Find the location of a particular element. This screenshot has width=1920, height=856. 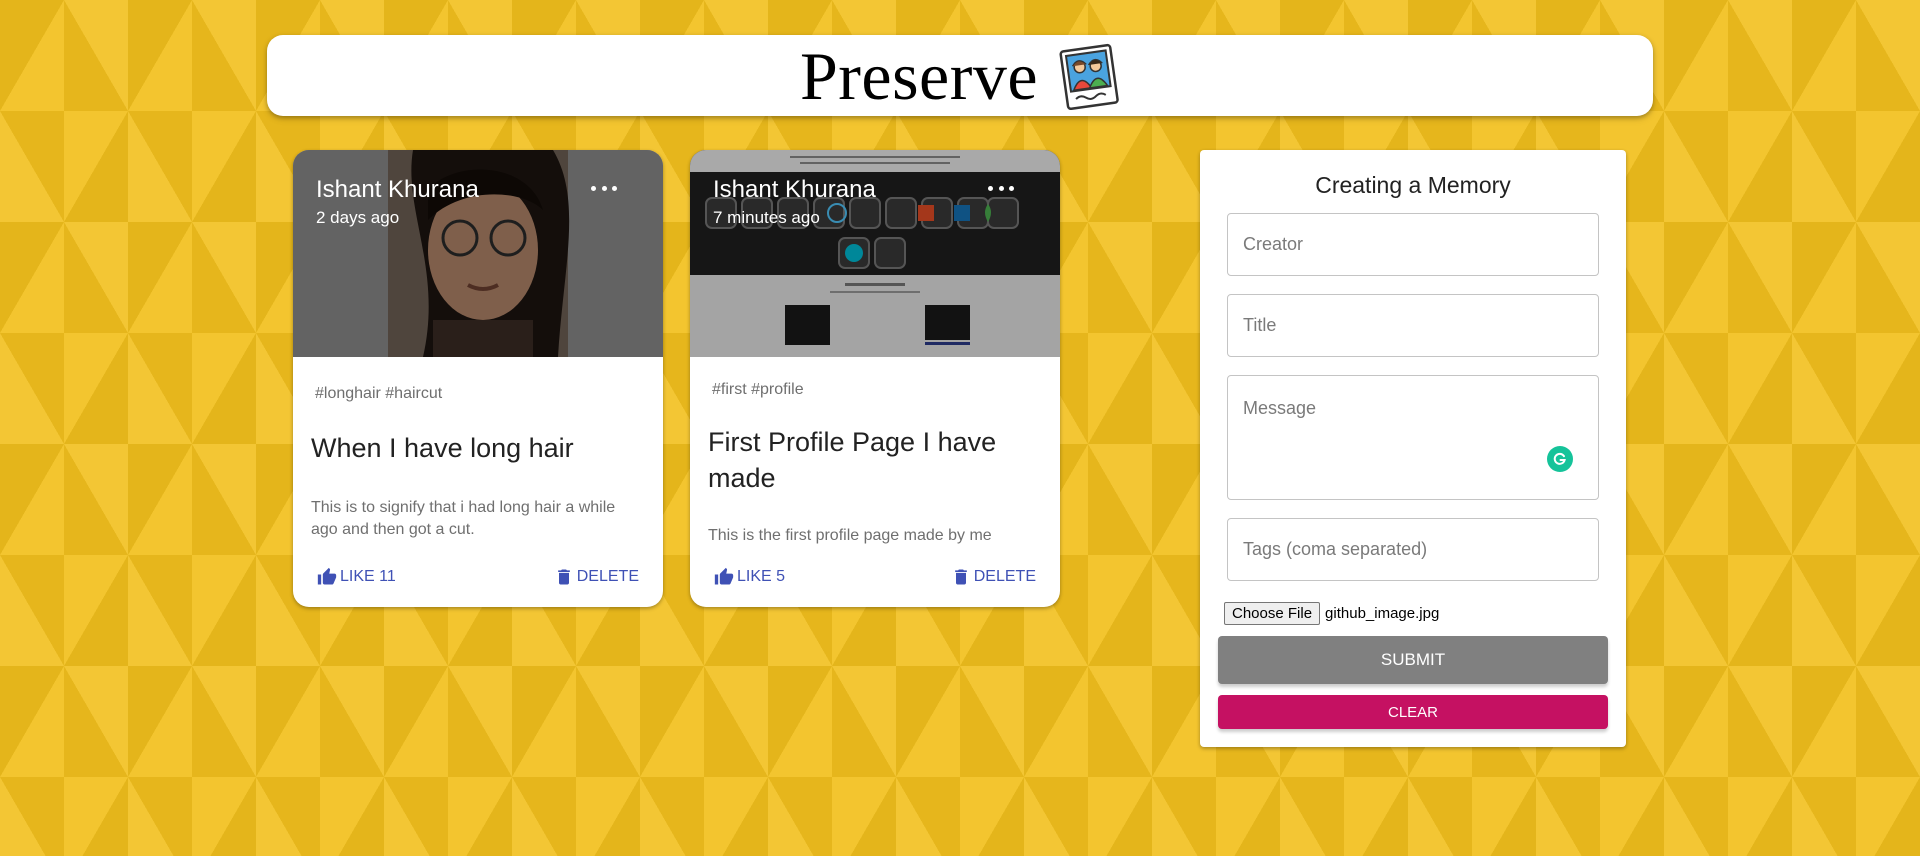

card-actions: LIKE 11 DELETE is located at coordinates (478, 579).